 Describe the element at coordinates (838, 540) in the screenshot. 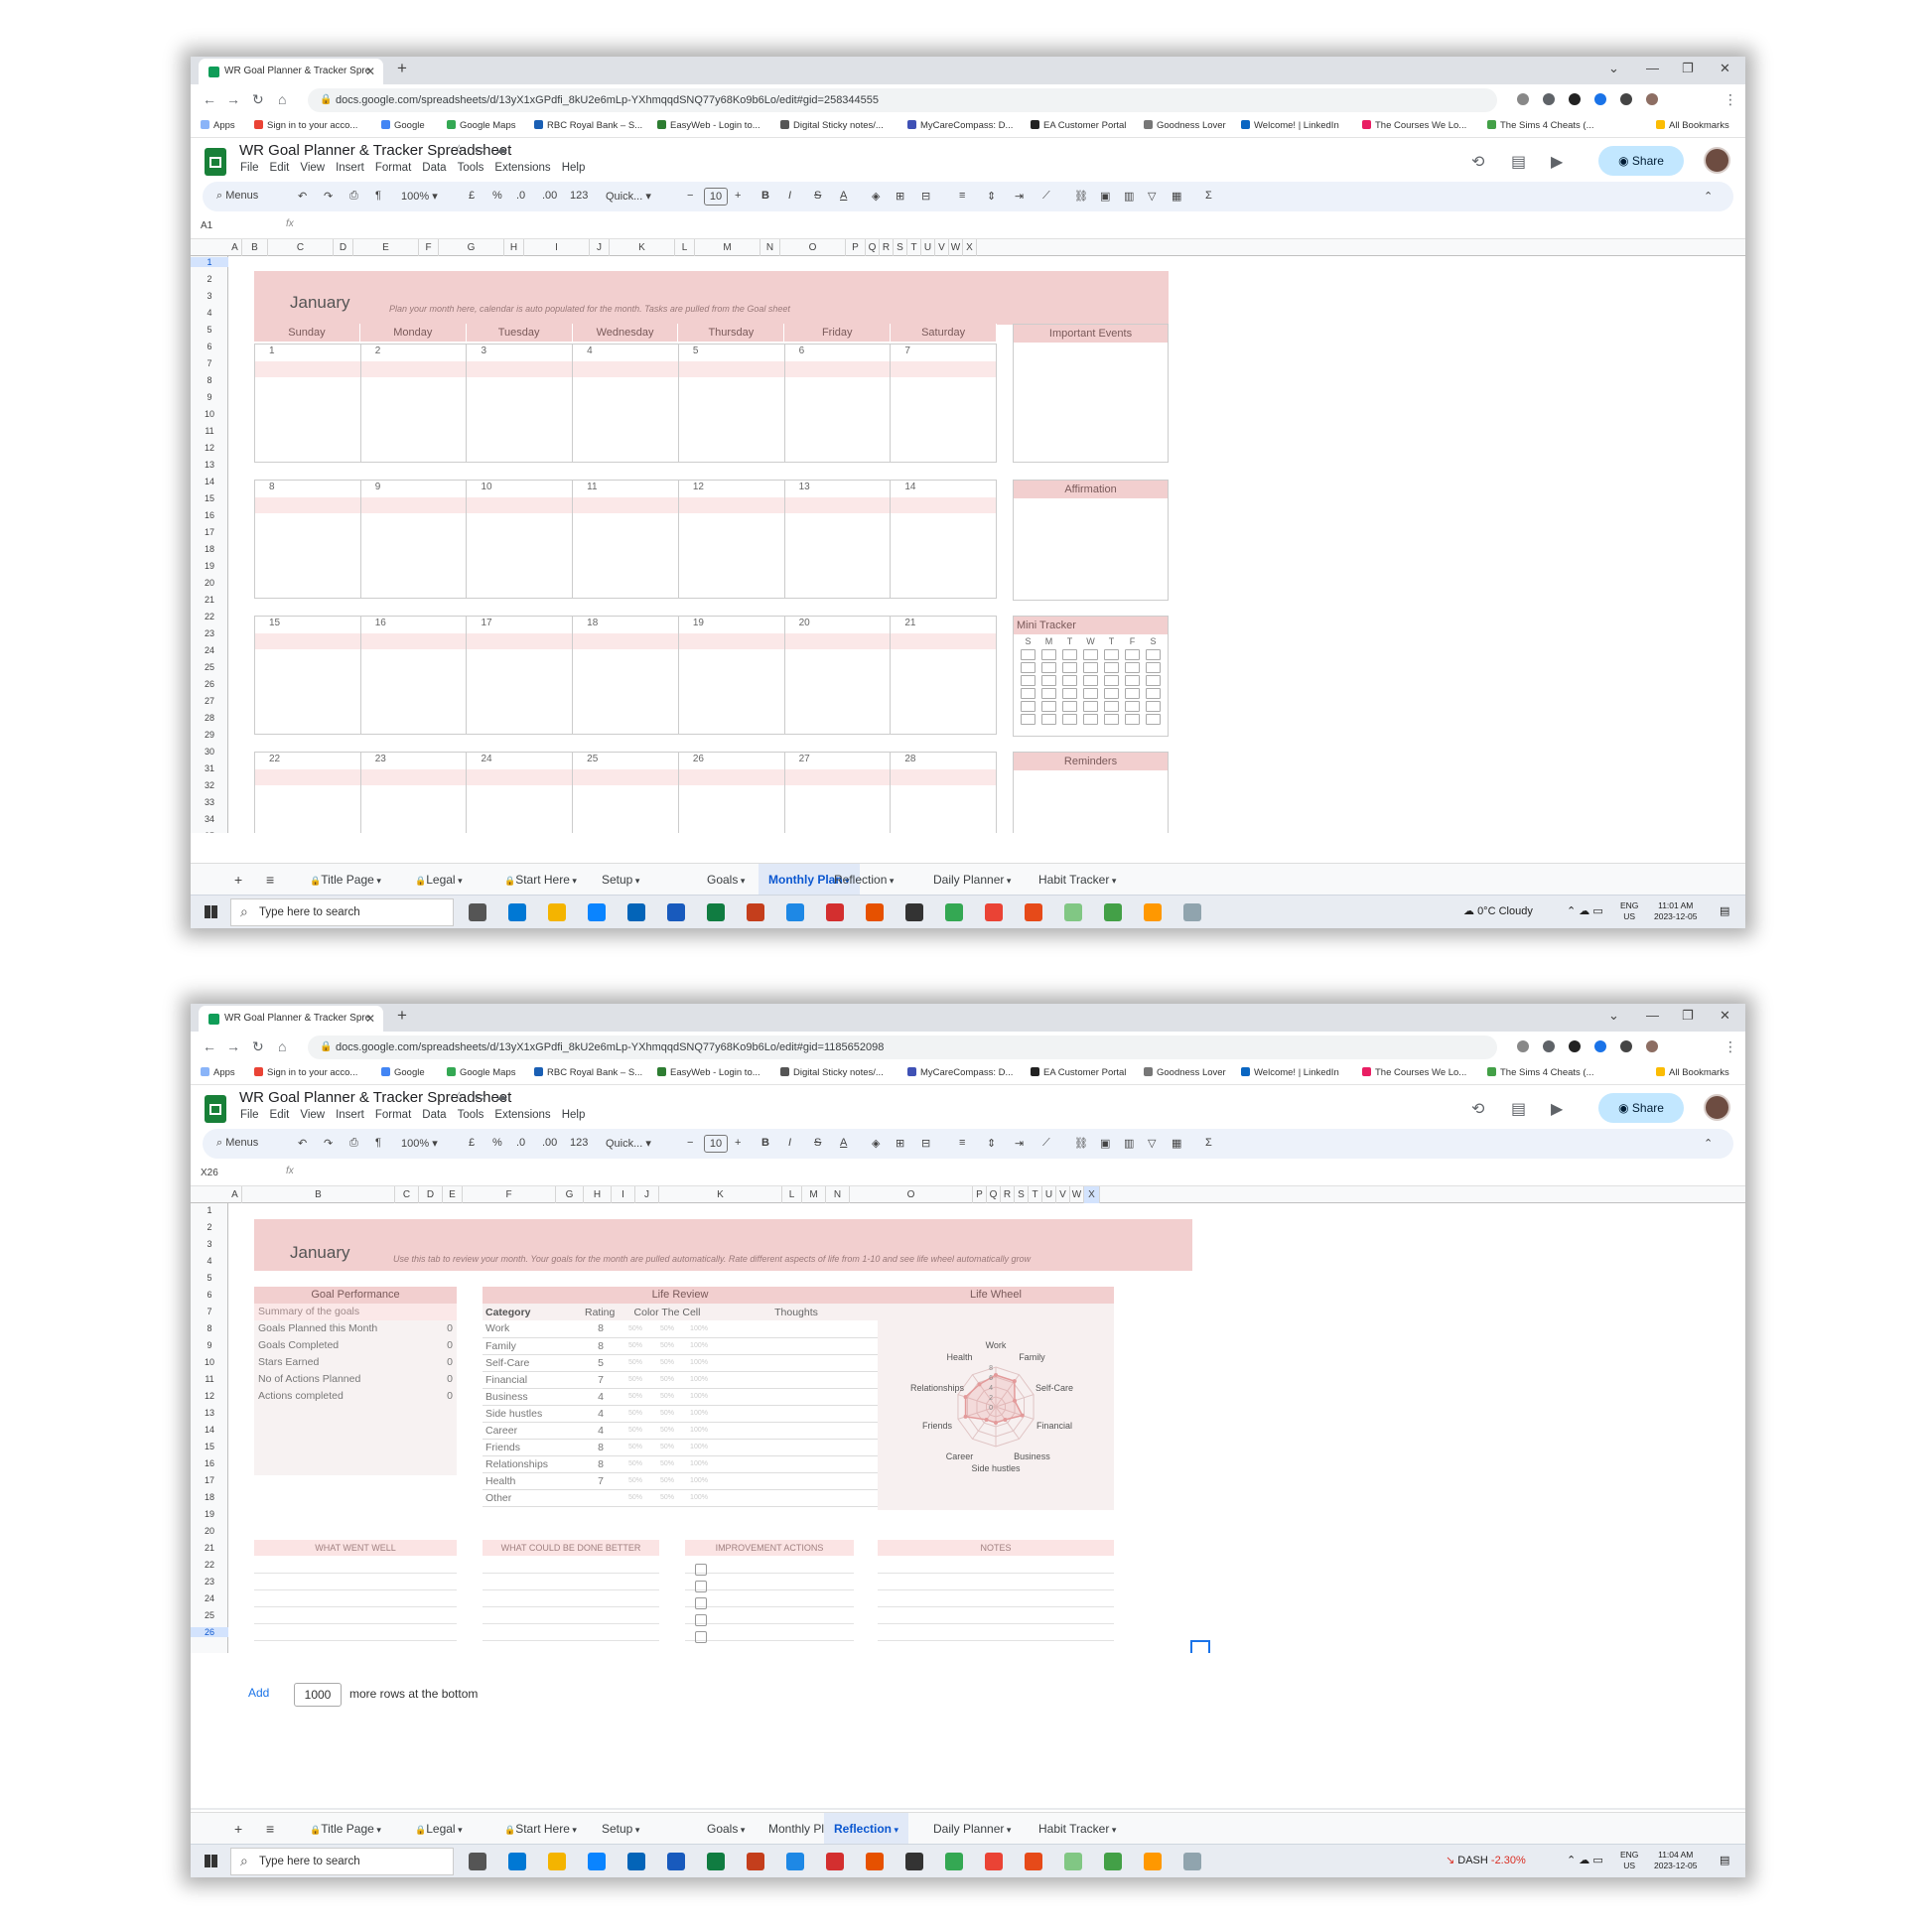

I see `calendar-day: 13` at that location.